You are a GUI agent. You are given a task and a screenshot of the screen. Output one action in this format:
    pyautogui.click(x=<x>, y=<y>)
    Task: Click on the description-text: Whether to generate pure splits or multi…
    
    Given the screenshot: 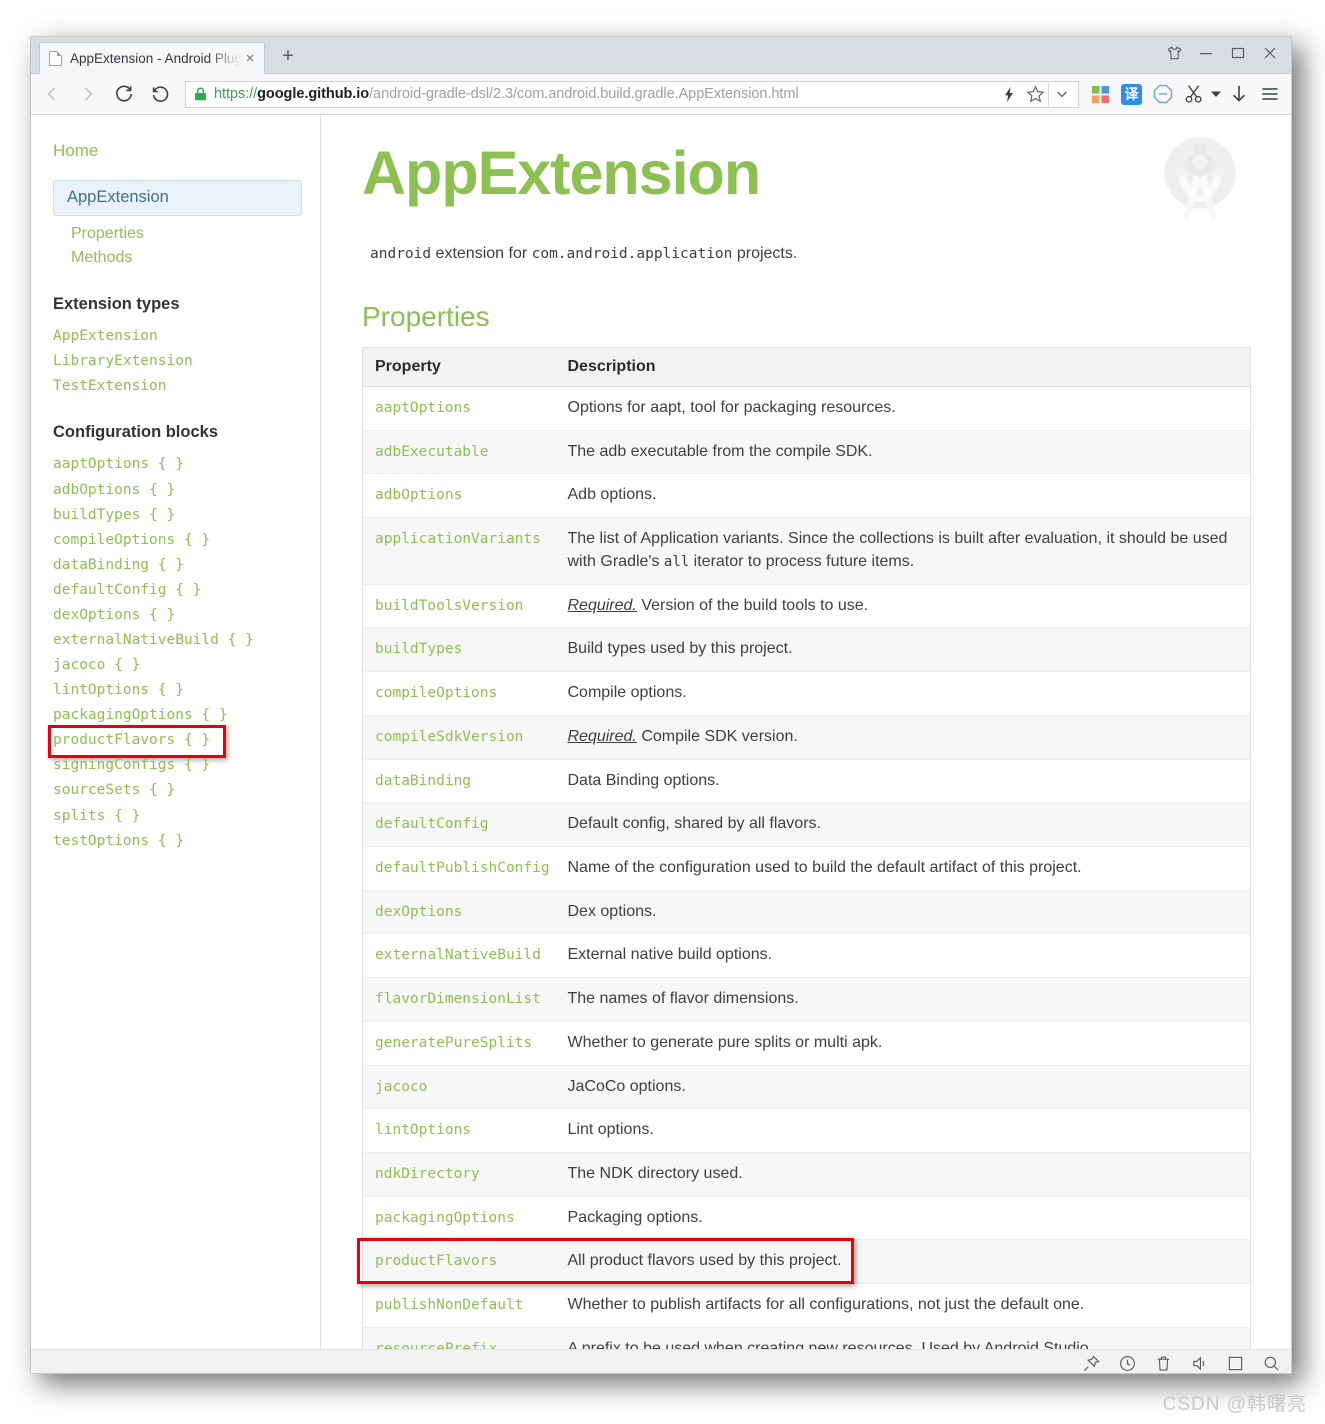 What is the action you would take?
    pyautogui.click(x=725, y=1042)
    